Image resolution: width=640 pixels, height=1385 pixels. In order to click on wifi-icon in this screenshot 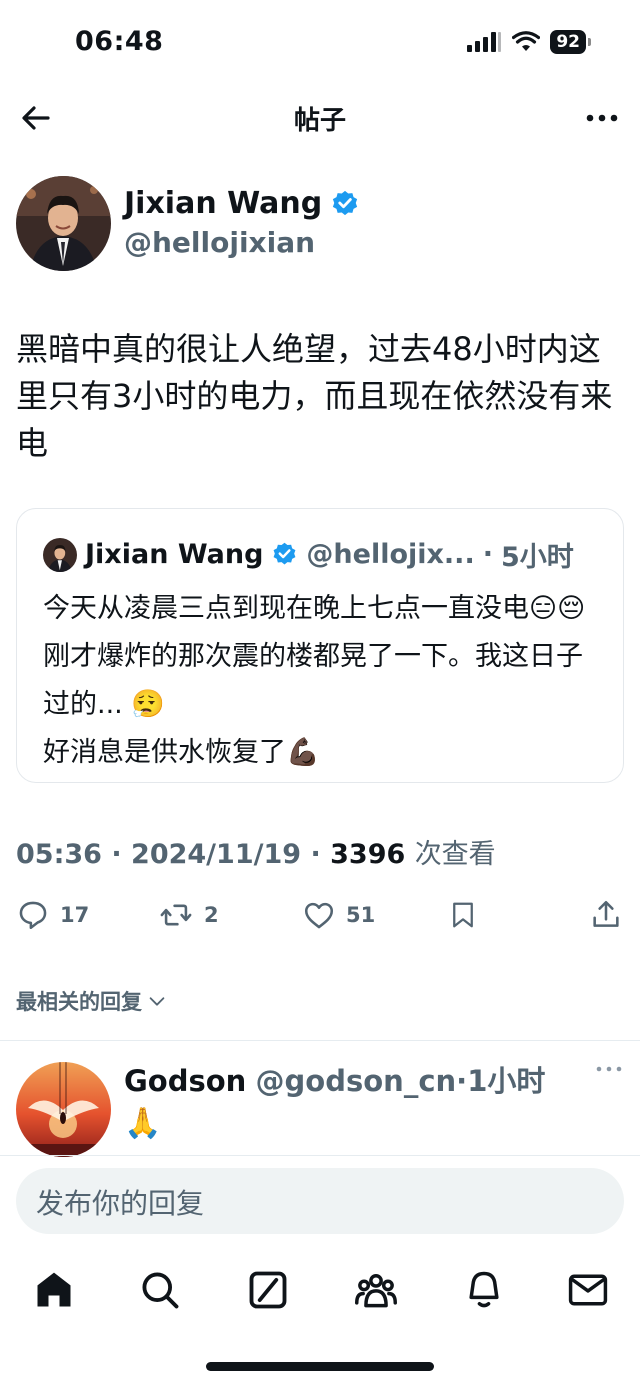, I will do `click(526, 41)`.